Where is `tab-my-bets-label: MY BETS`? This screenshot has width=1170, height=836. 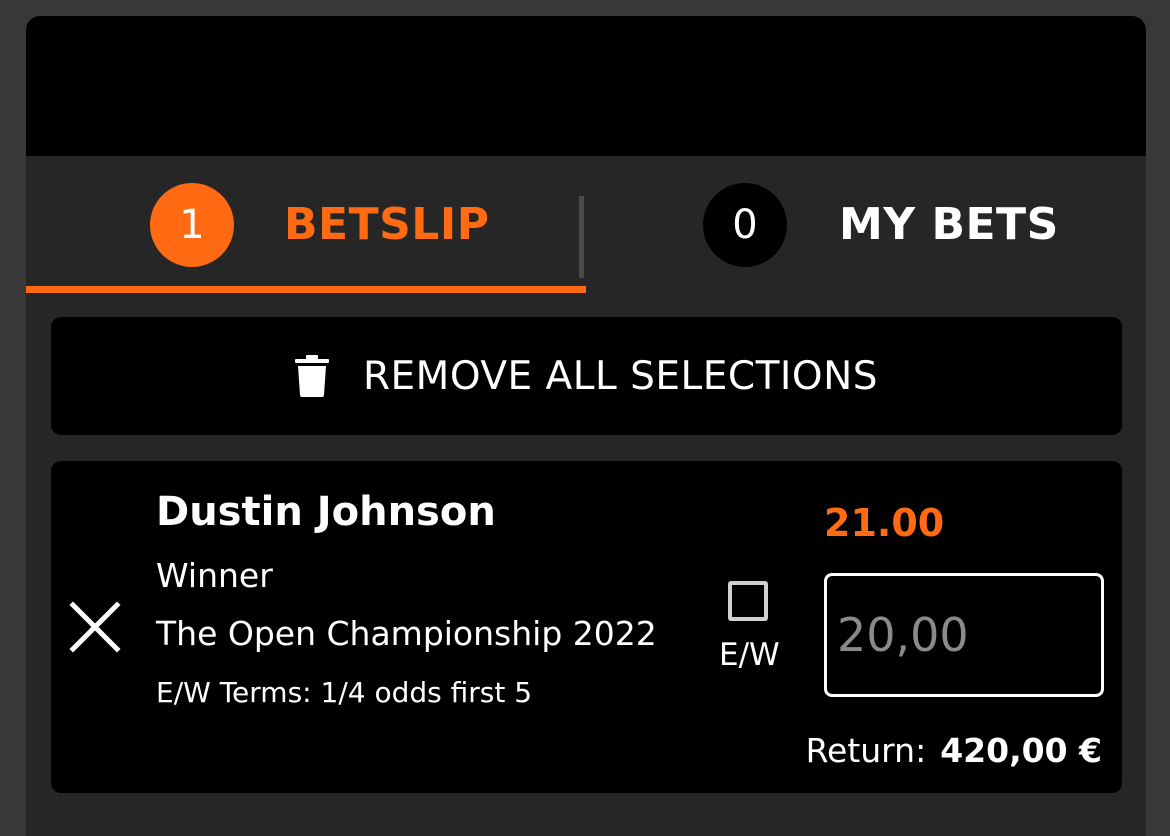
tab-my-bets-label: MY BETS is located at coordinates (949, 224).